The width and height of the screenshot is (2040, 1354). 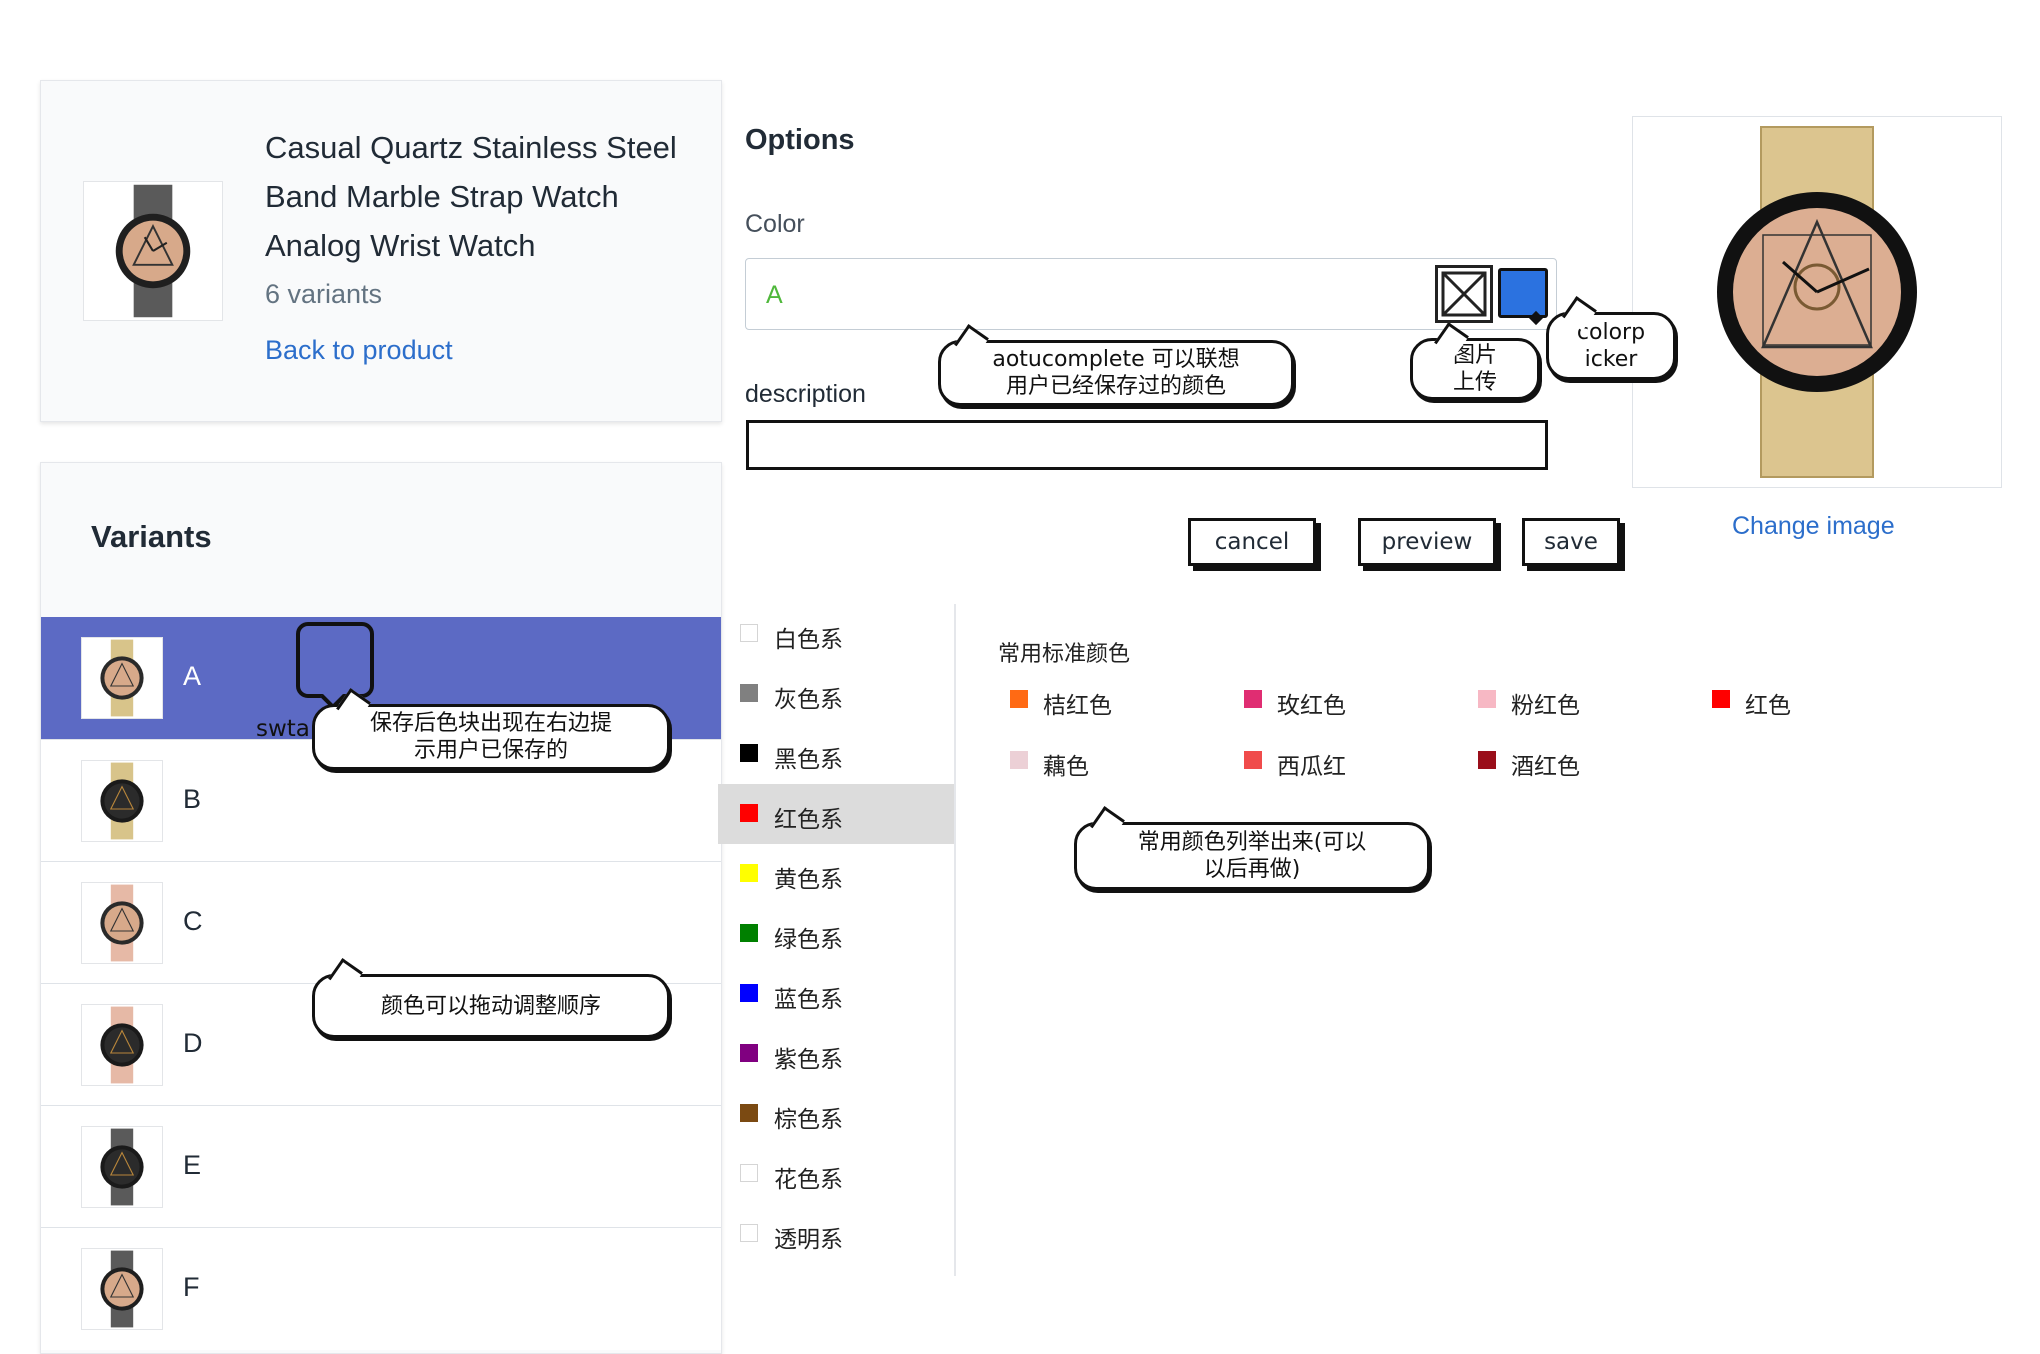 I want to click on color-label: Color, so click(x=775, y=224).